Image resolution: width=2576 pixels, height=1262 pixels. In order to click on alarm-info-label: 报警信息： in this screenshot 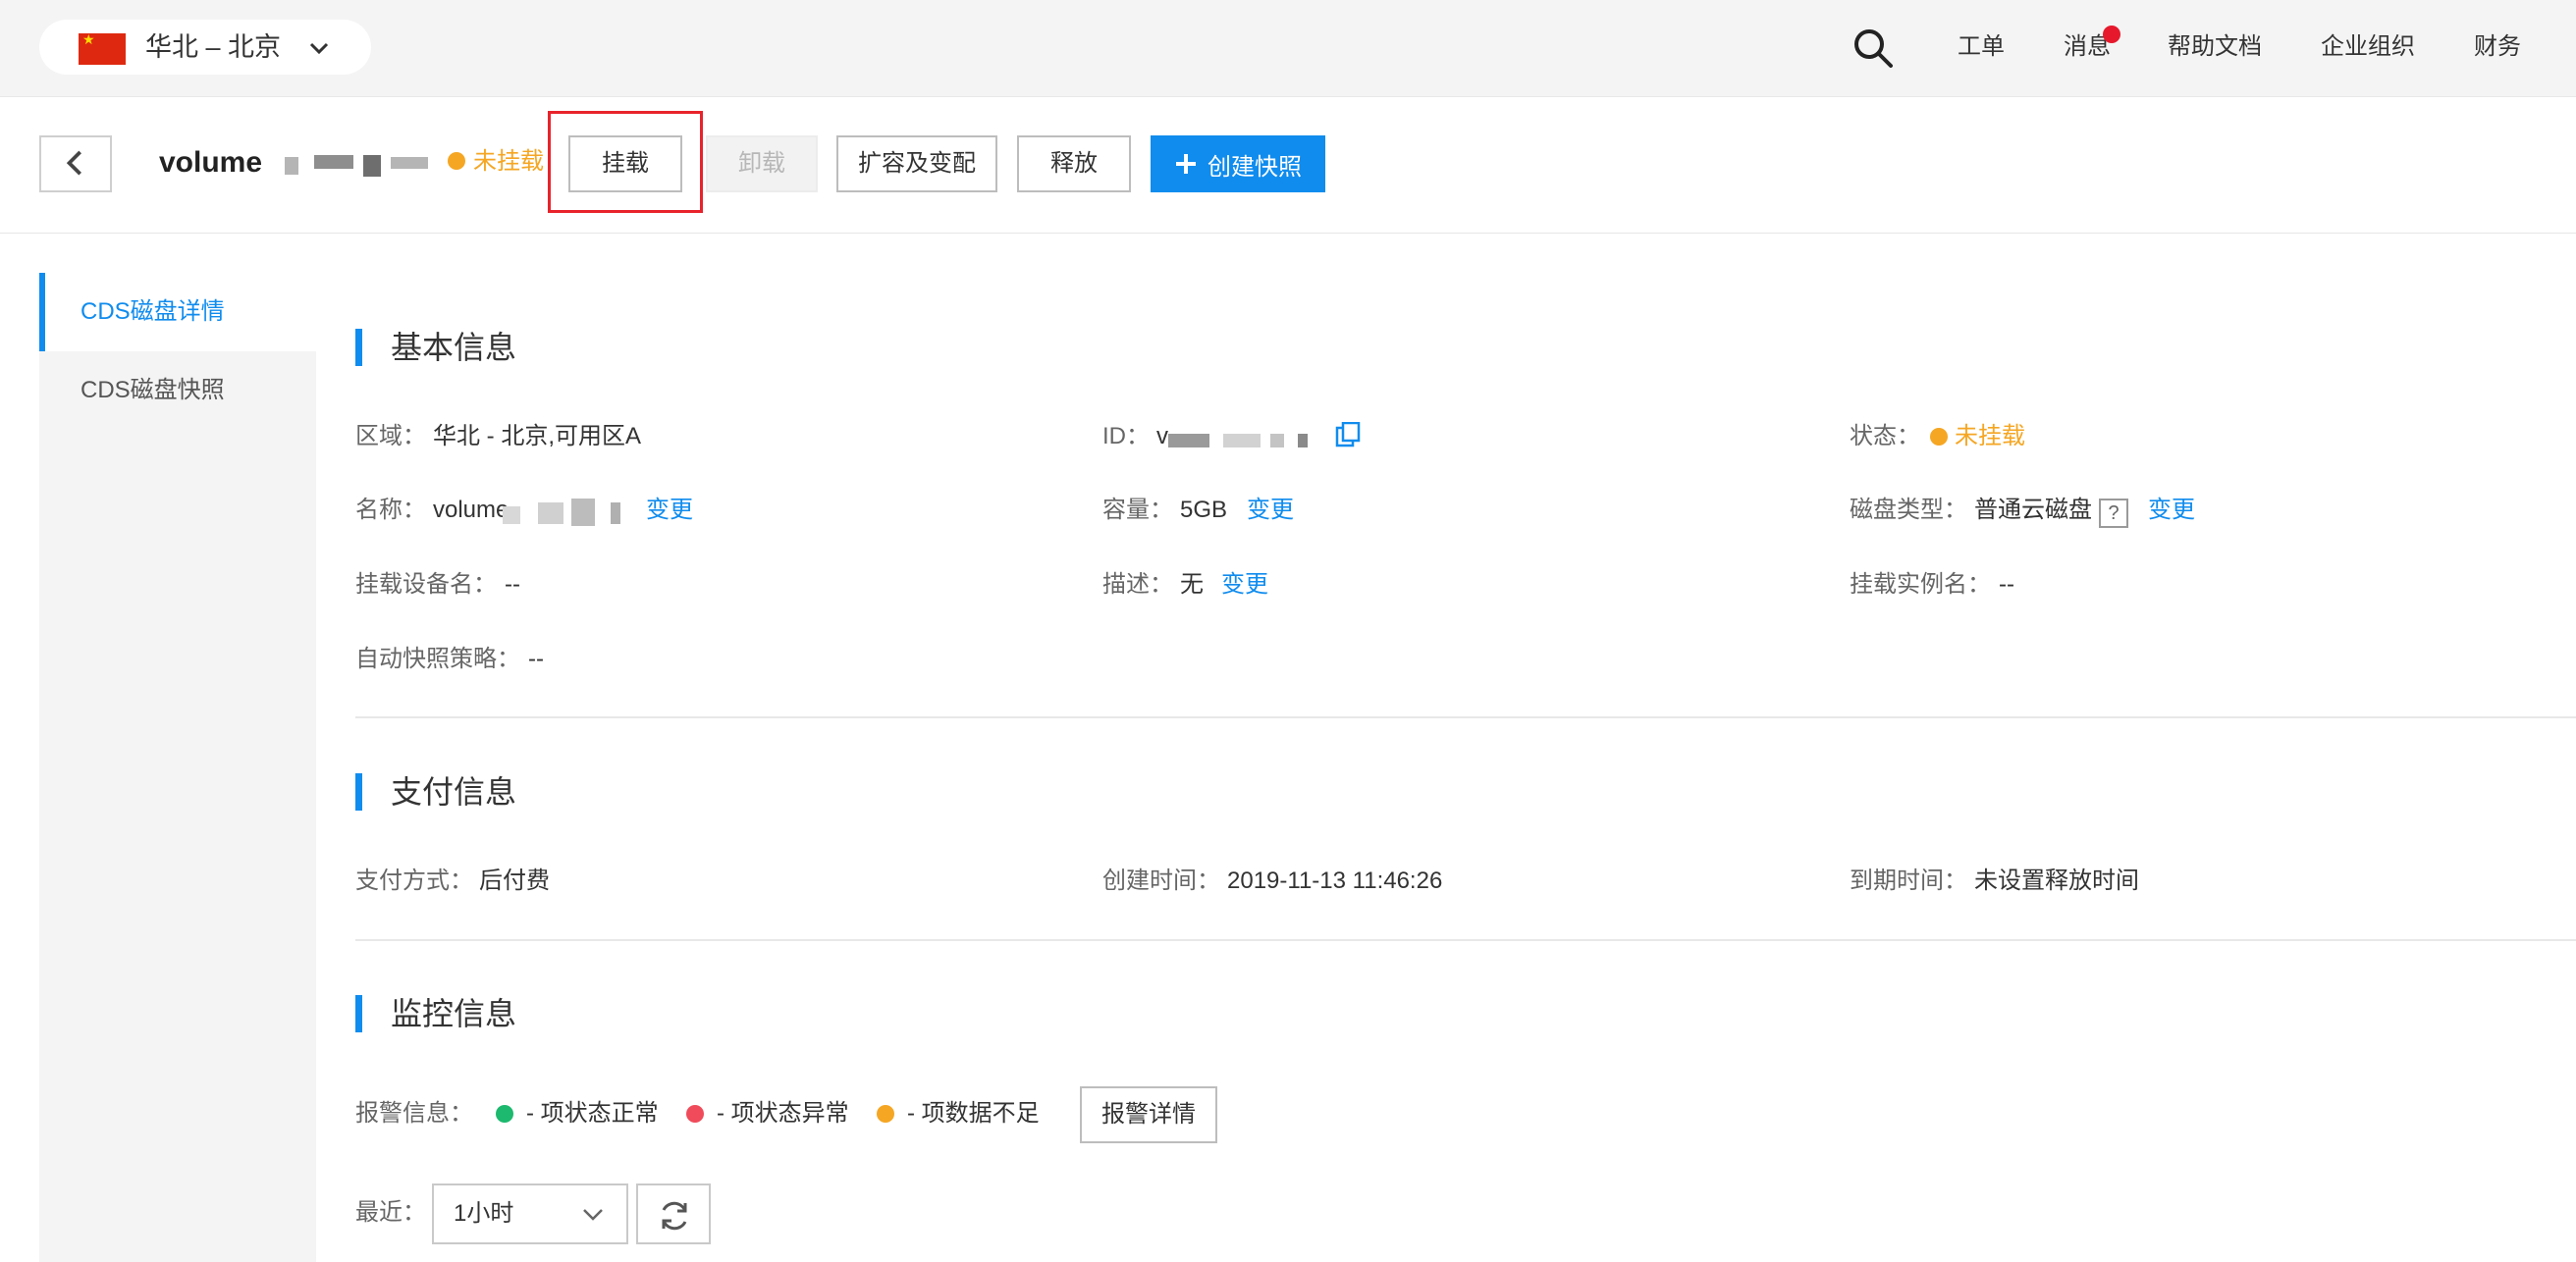, I will do `click(414, 1113)`.